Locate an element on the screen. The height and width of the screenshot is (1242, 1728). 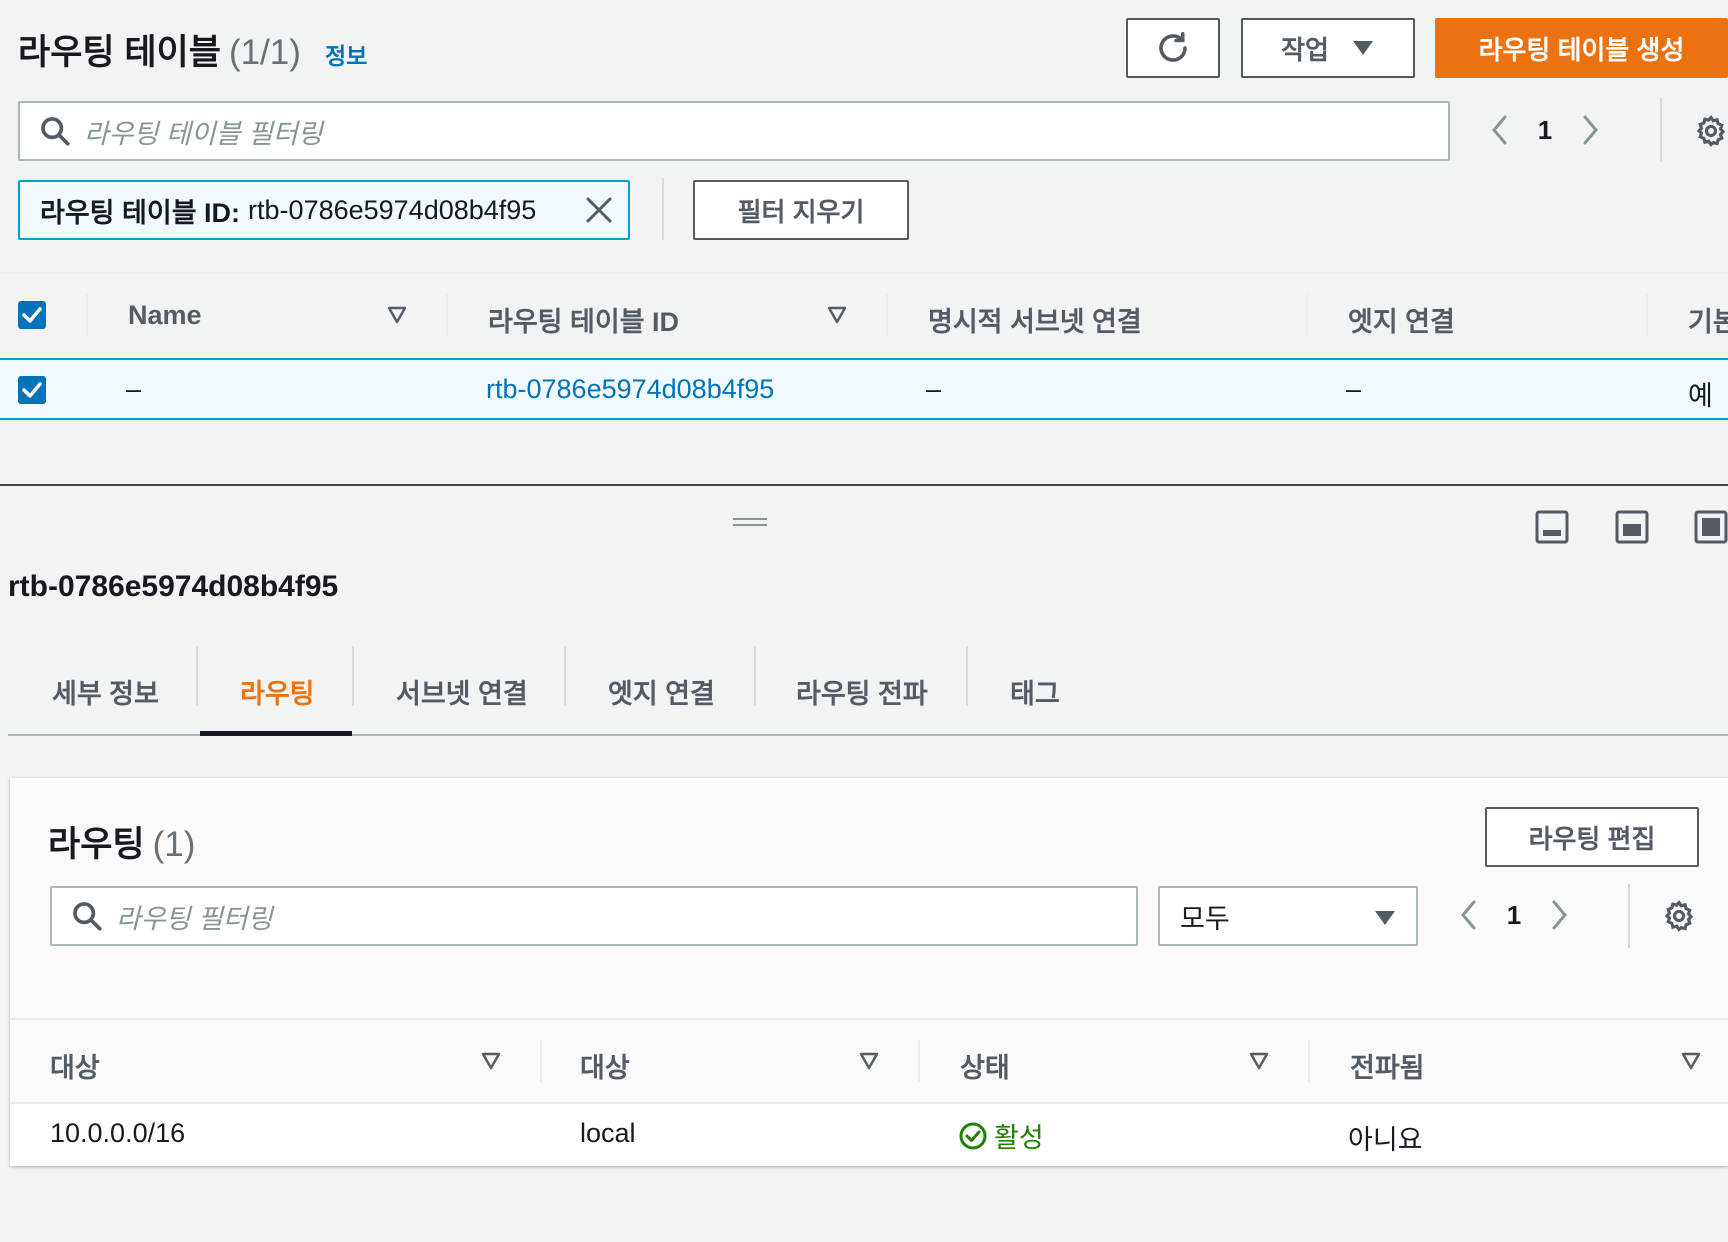
refresh-button is located at coordinates (1173, 48).